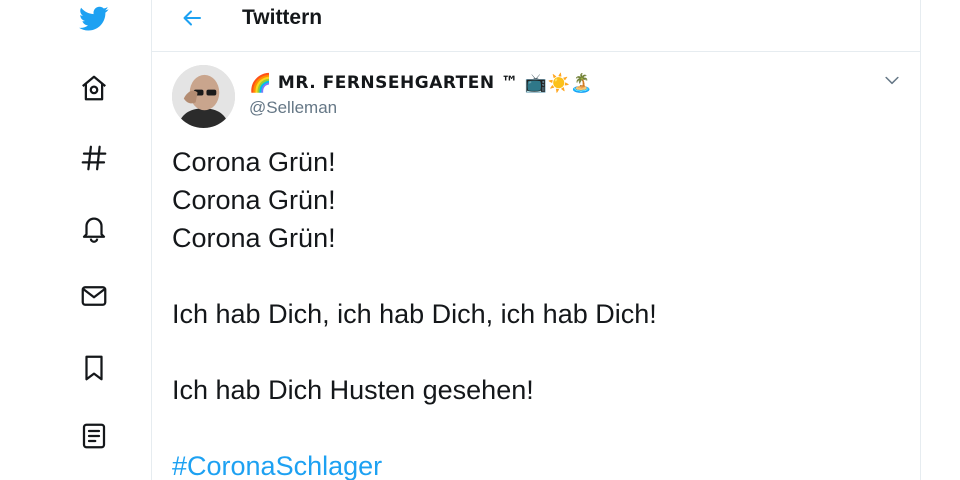  I want to click on bookmarks-icon, so click(94, 368).